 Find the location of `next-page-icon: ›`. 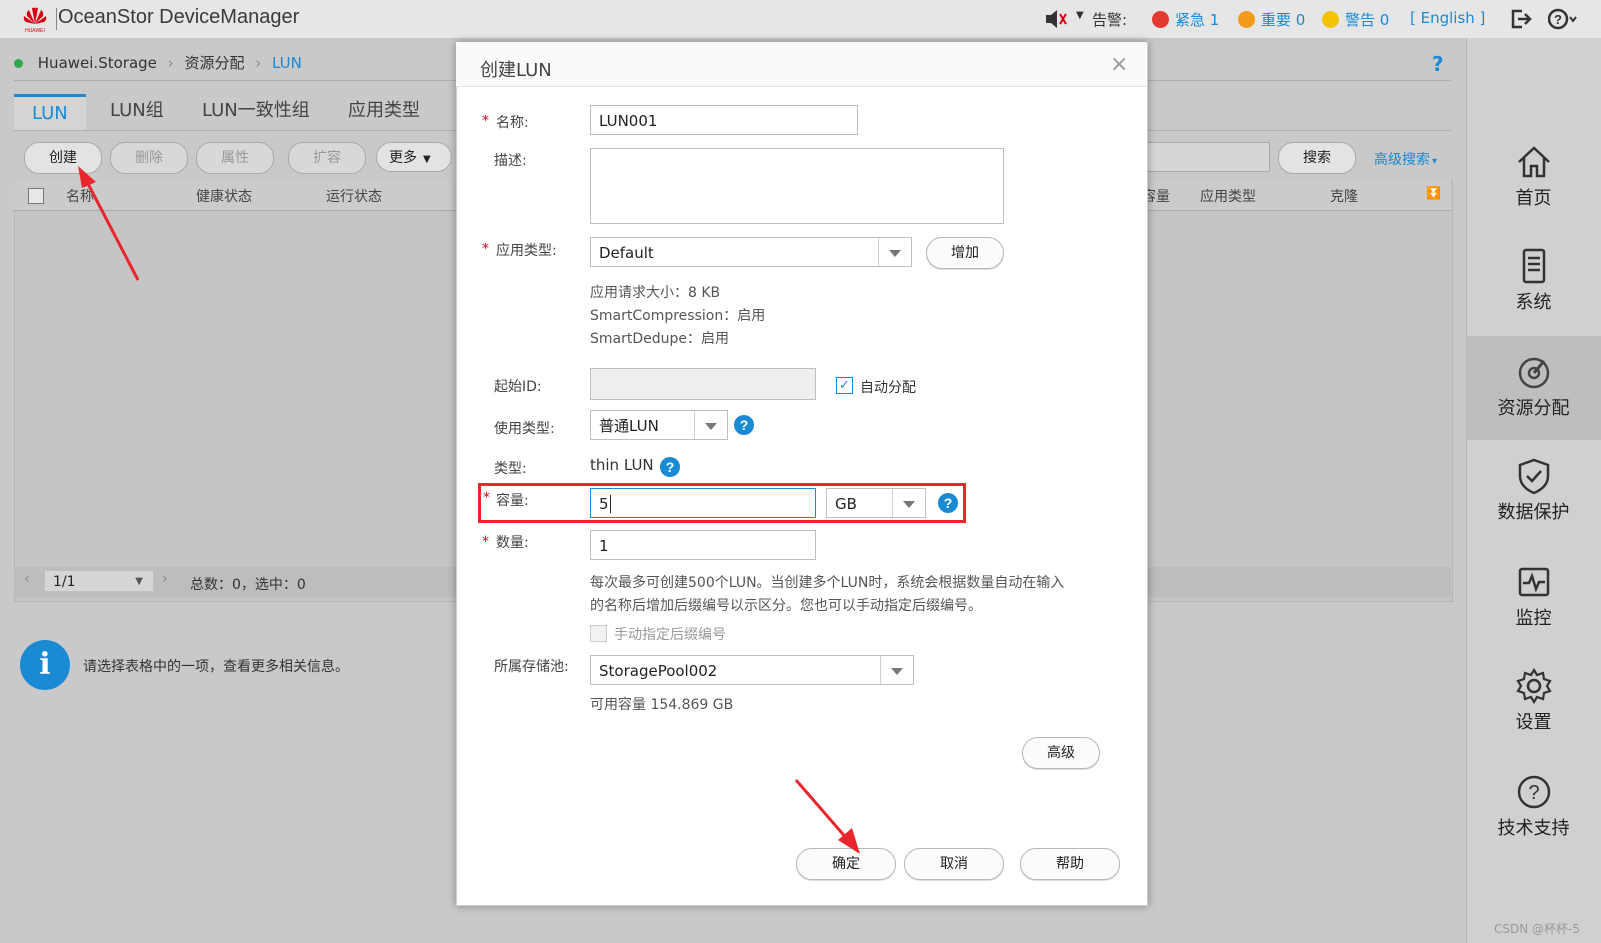

next-page-icon: › is located at coordinates (165, 579).